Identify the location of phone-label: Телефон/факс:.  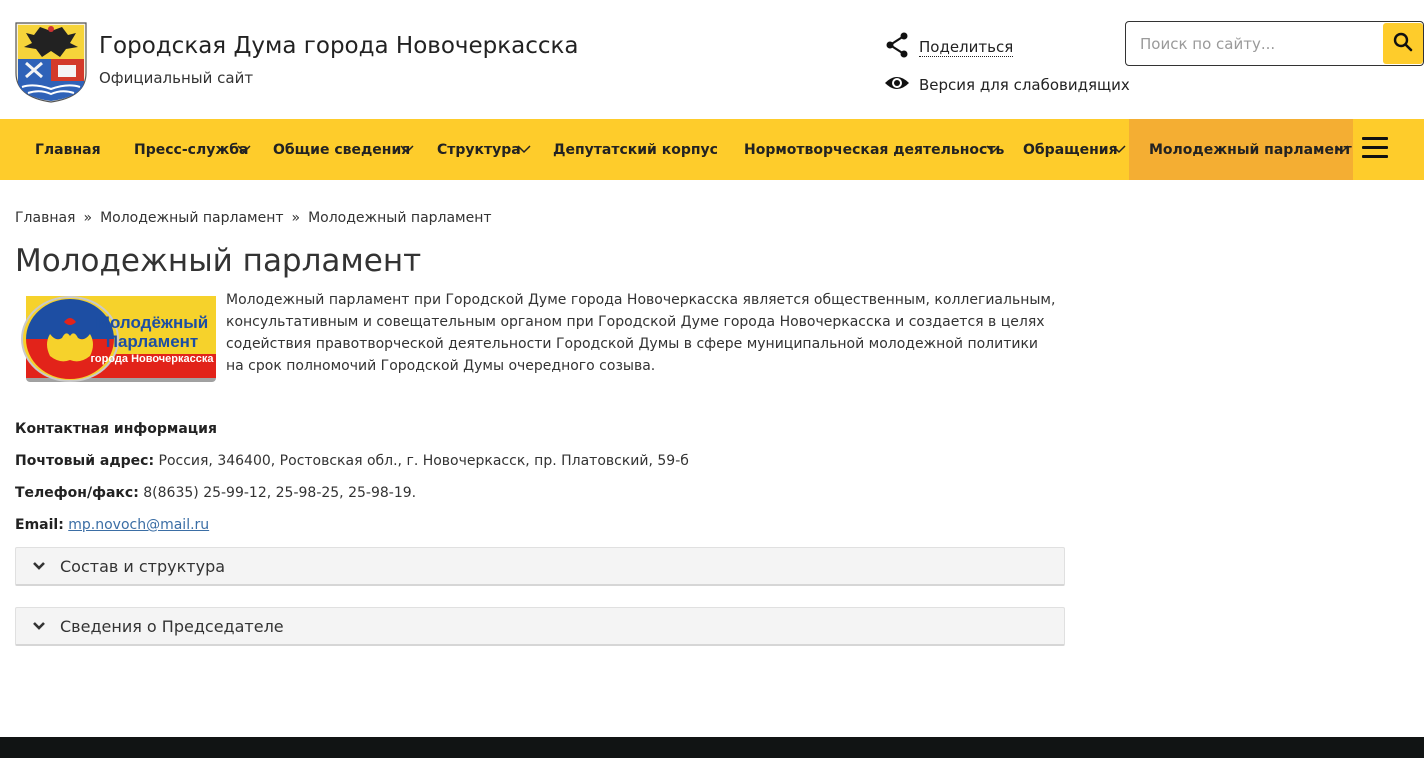
(77, 493).